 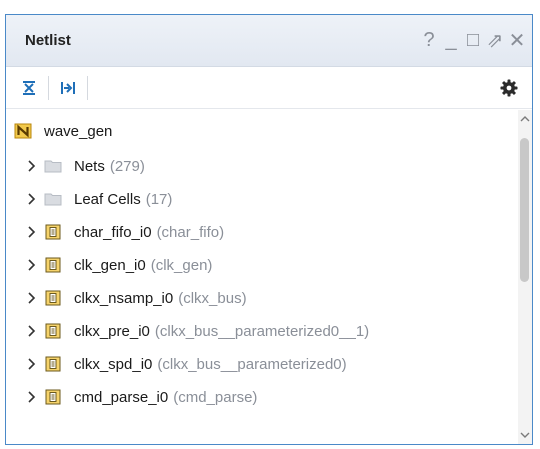 What do you see at coordinates (262, 331) in the screenshot?
I see `tree-item-module: (clkx_bus__parameterized0__1)` at bounding box center [262, 331].